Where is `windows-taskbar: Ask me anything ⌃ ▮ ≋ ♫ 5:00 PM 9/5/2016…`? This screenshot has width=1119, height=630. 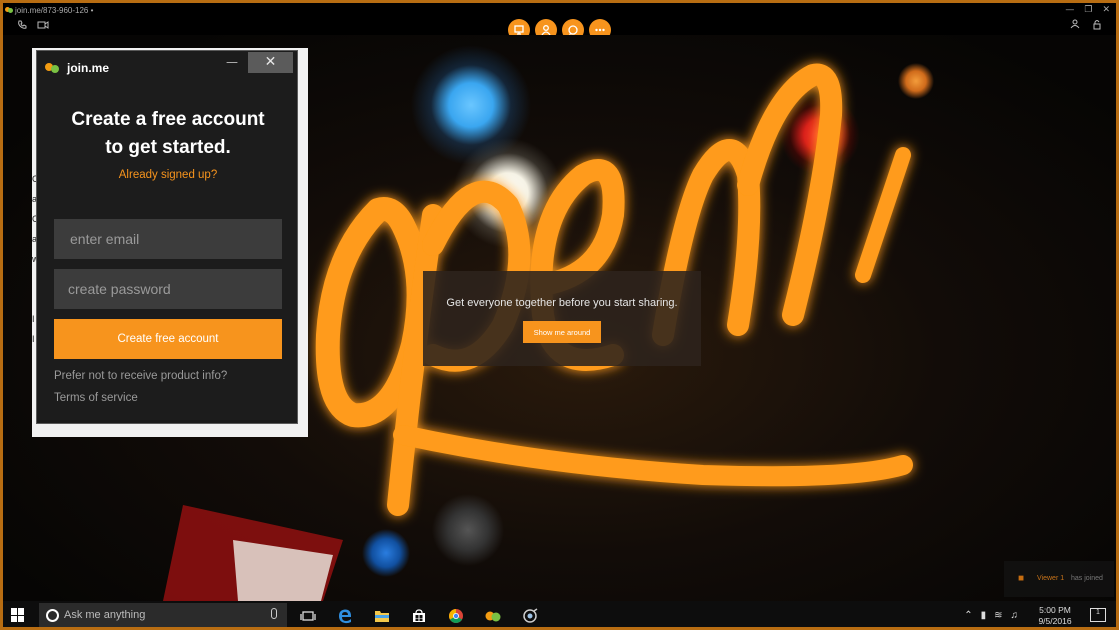
windows-taskbar: Ask me anything ⌃ ▮ ≋ ♫ 5:00 PM 9/5/2016… is located at coordinates (559, 614).